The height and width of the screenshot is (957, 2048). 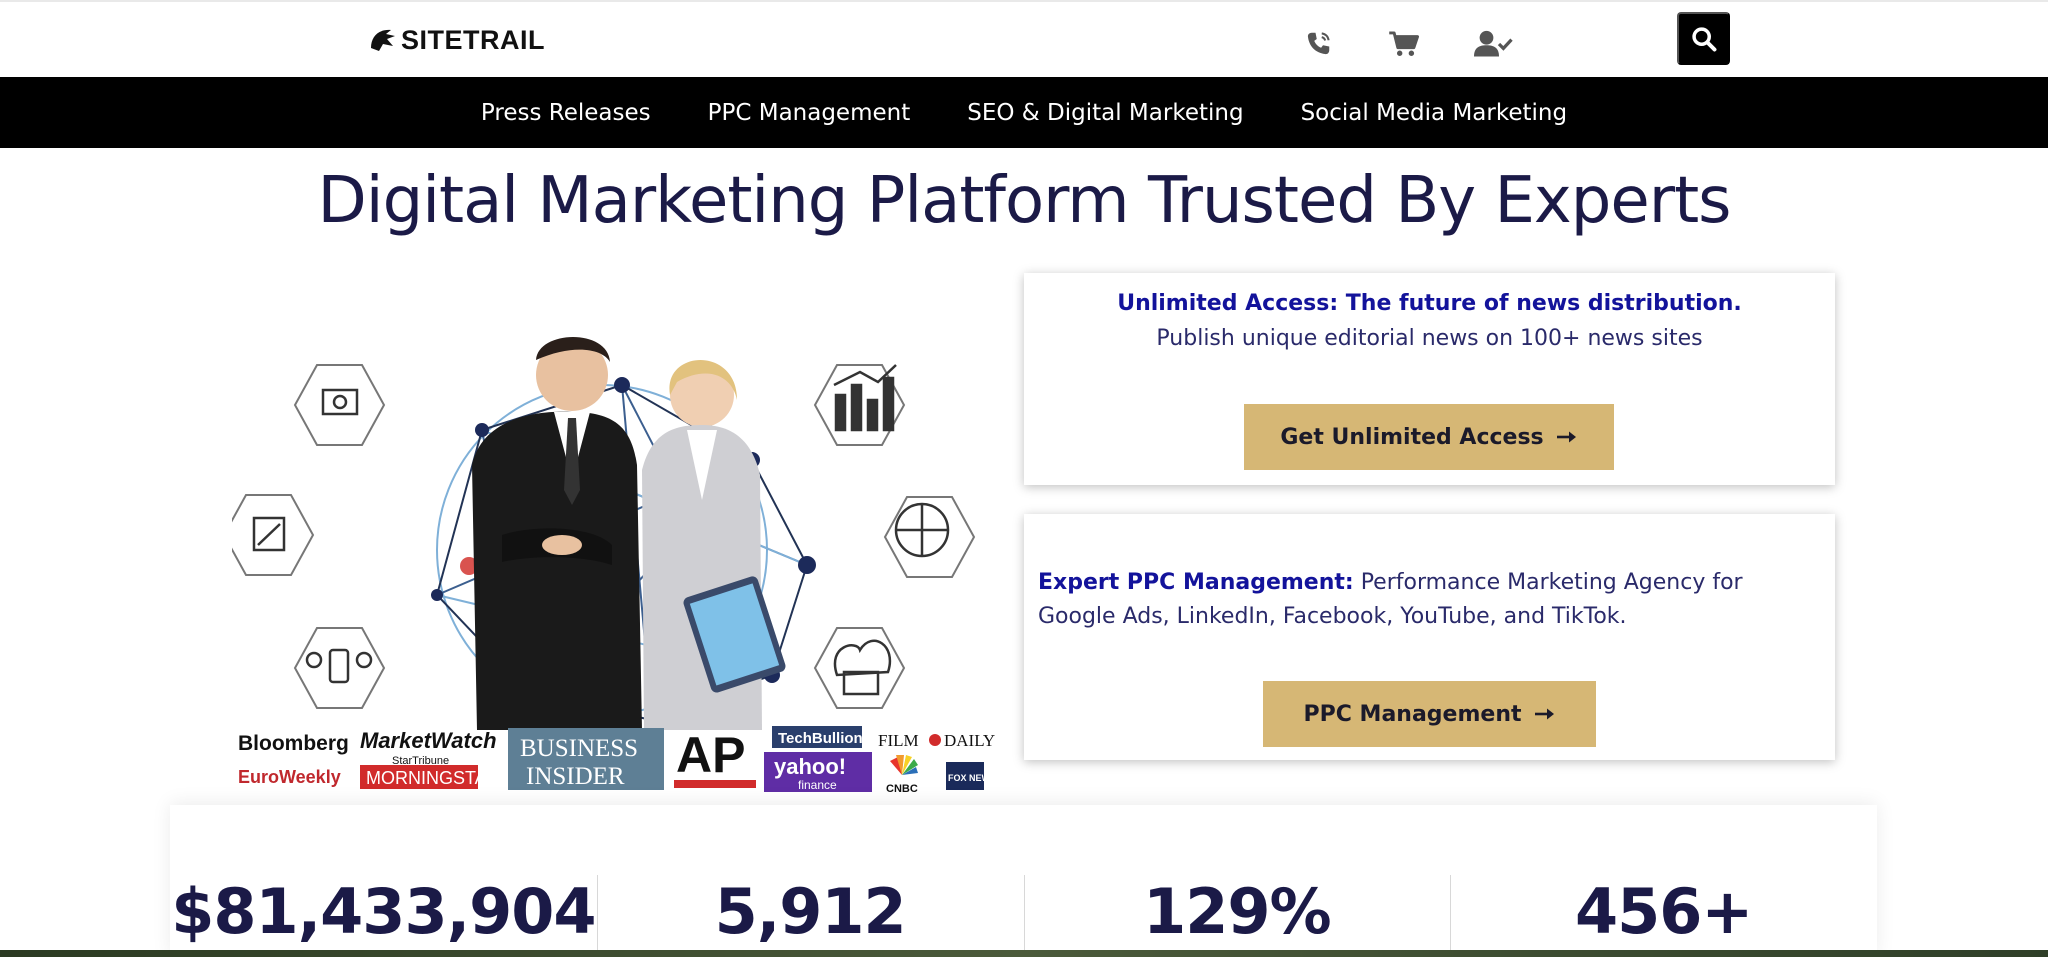 What do you see at coordinates (293, 743) in the screenshot?
I see `logo-bloomberg: Bloomberg` at bounding box center [293, 743].